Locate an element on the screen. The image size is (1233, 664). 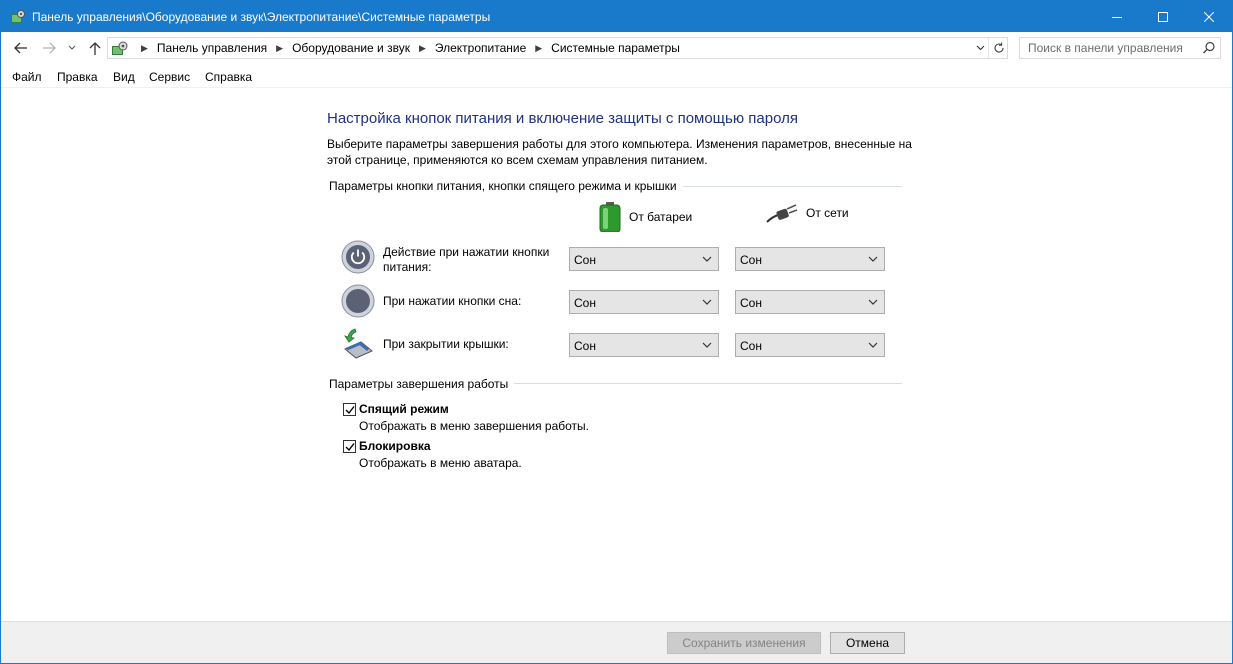
search-box is located at coordinates (1120, 48).